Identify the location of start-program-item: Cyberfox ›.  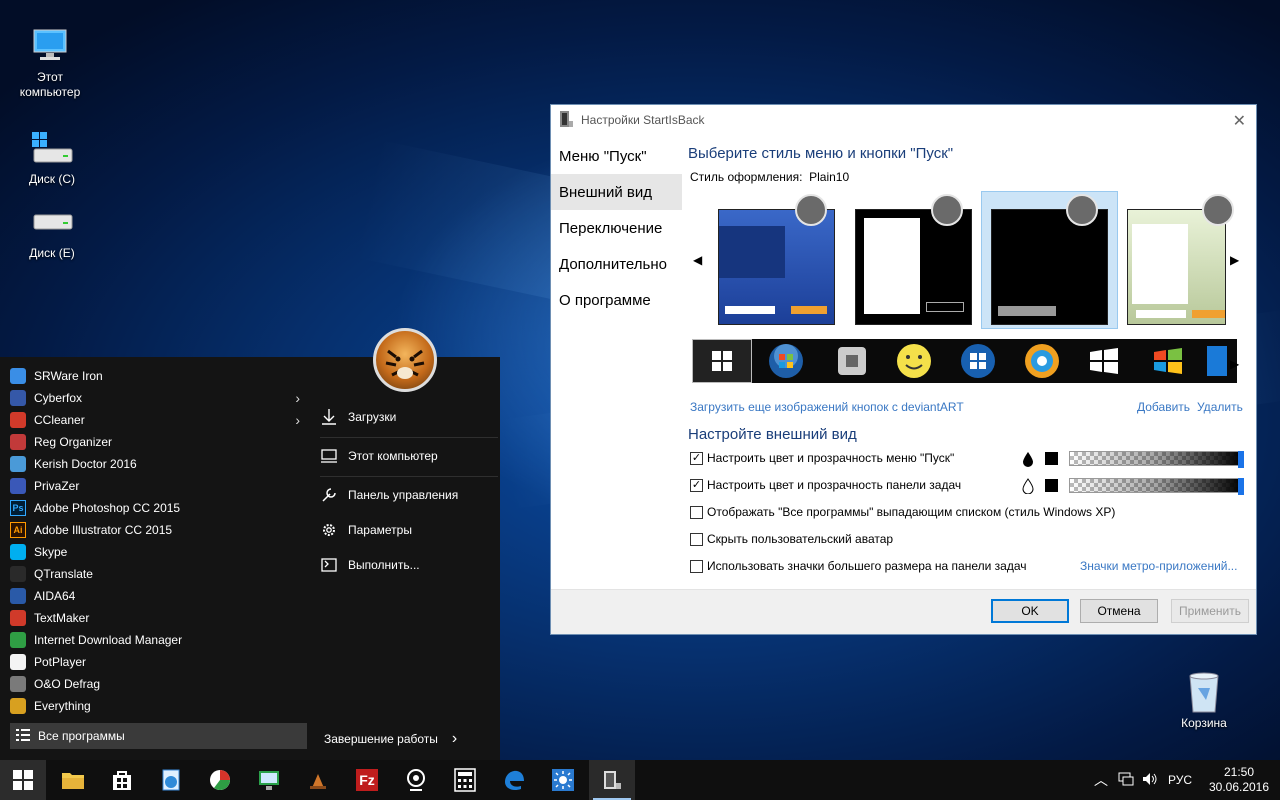
(160, 398).